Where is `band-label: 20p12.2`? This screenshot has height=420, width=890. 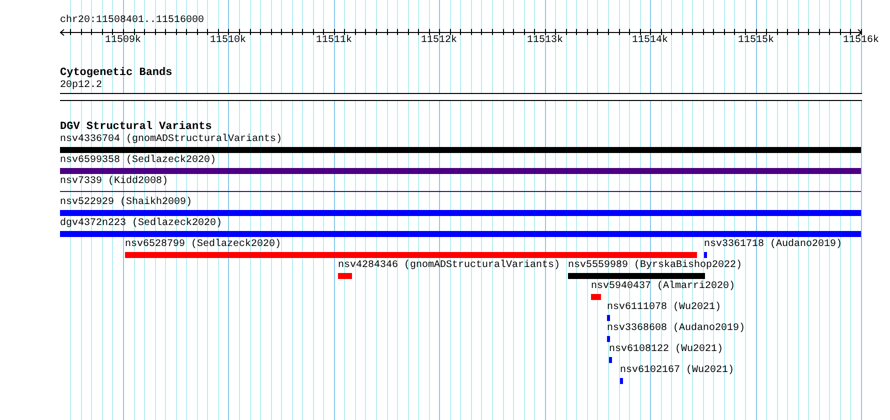
band-label: 20p12.2 is located at coordinates (81, 86).